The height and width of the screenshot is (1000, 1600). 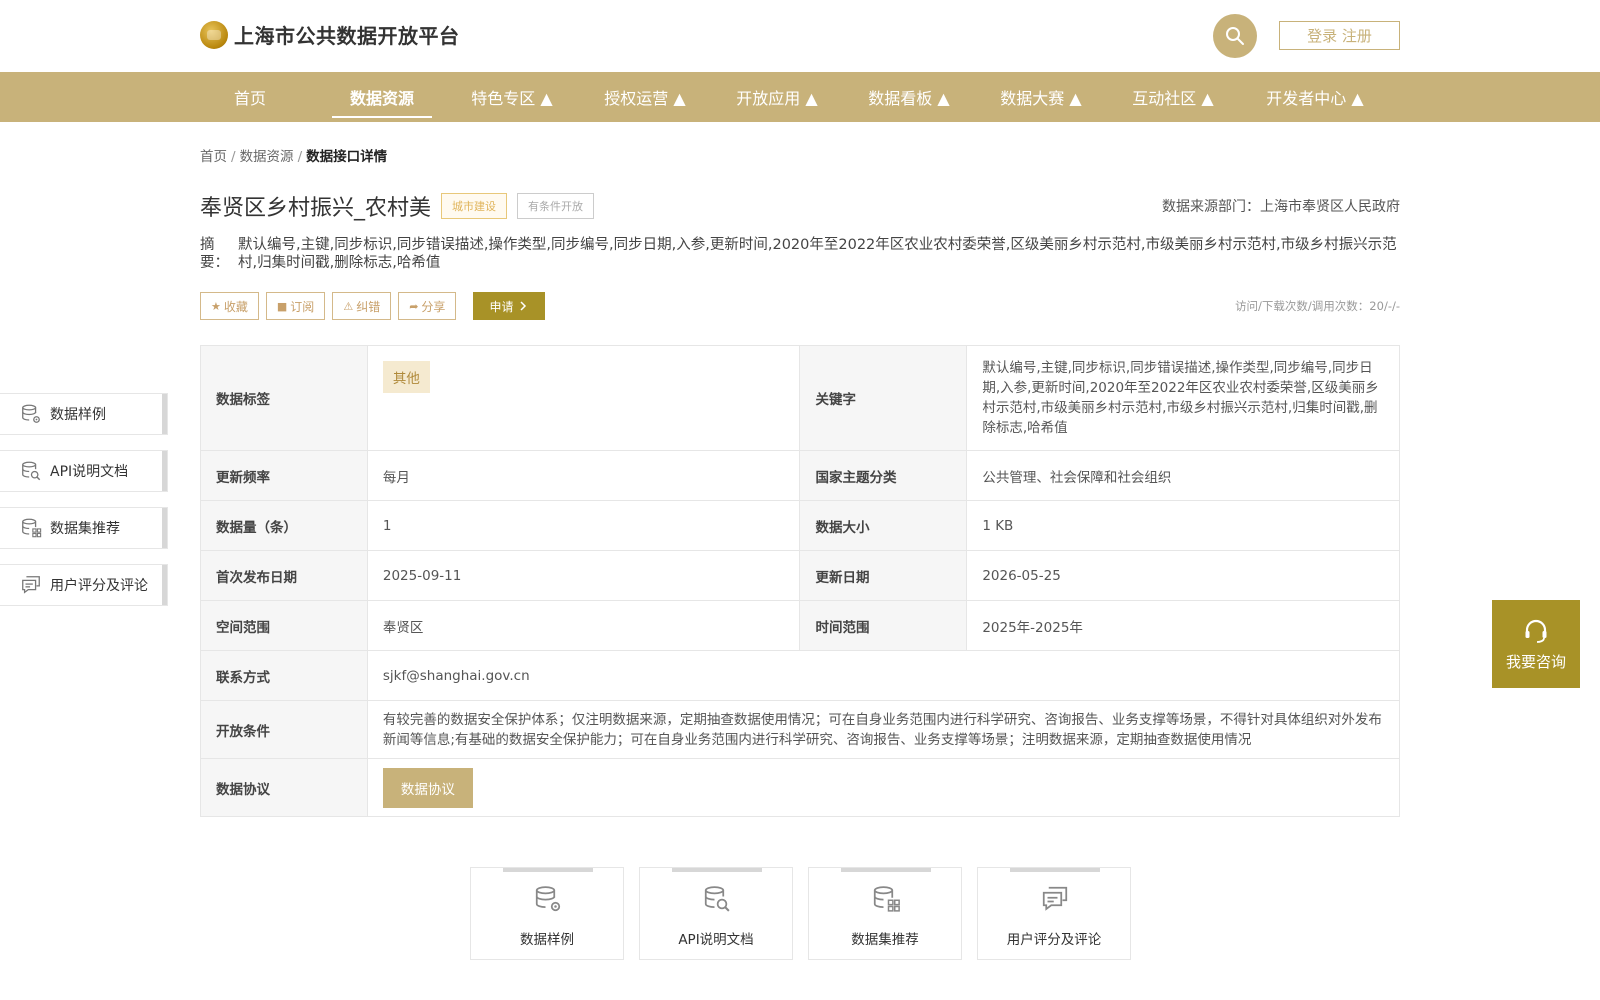 I want to click on side-tab-label: 用户评分及评论, so click(x=99, y=586).